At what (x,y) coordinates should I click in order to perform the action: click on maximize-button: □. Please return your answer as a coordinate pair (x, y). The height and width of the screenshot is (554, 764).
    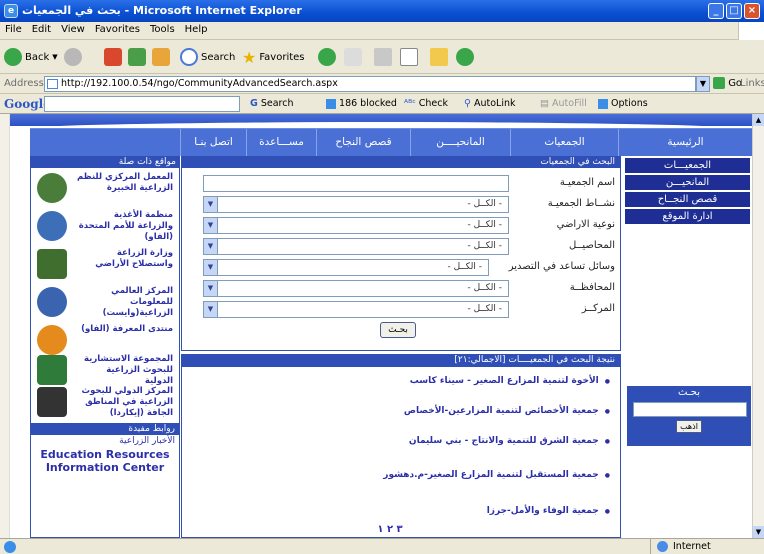
    Looking at the image, I should click on (734, 11).